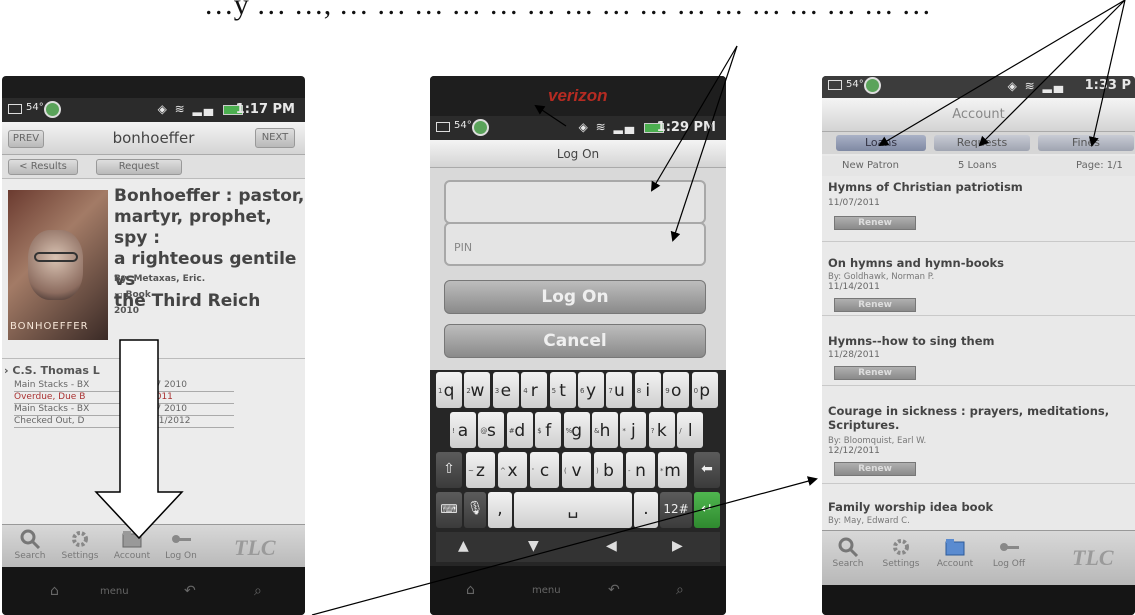 This screenshot has height=615, width=1135. I want to click on key-y: 6y, so click(591, 390).